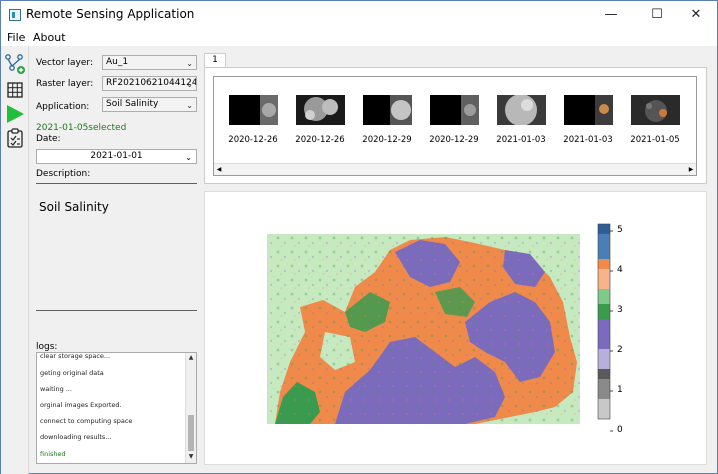  I want to click on vector-layer-value: Au_1, so click(117, 62).